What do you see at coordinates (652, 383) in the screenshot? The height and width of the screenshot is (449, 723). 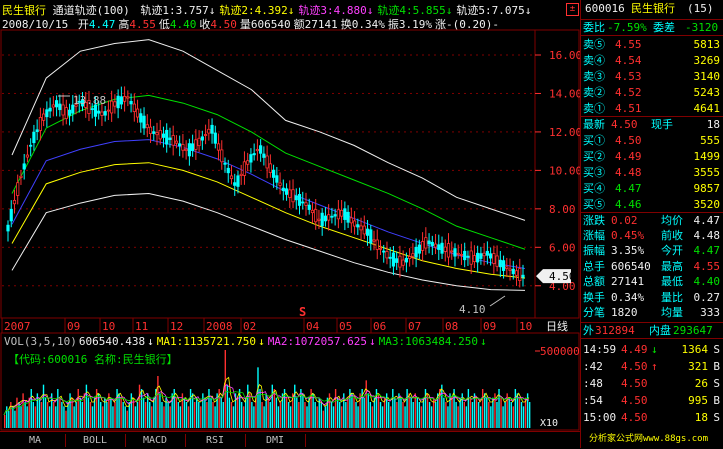 I see `tick-row: :48 4.50 26 S` at bounding box center [652, 383].